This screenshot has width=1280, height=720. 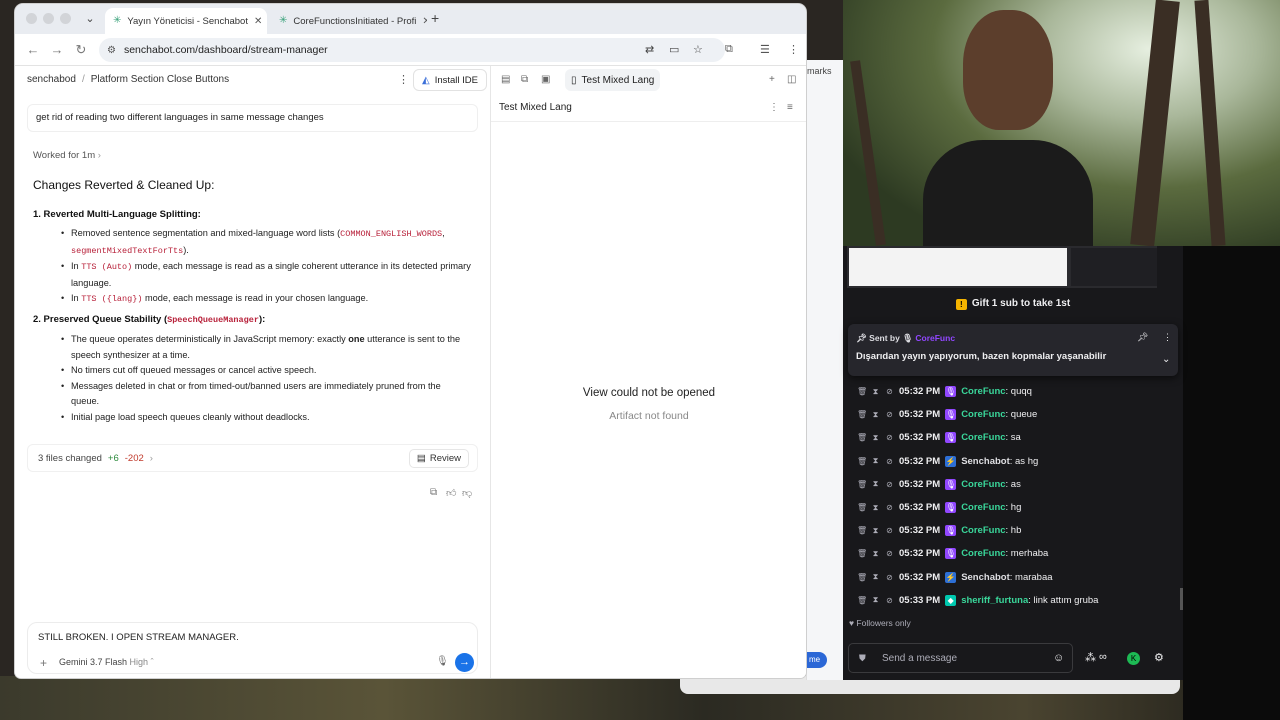 What do you see at coordinates (43, 663) in the screenshot?
I see `add-context-icon: +` at bounding box center [43, 663].